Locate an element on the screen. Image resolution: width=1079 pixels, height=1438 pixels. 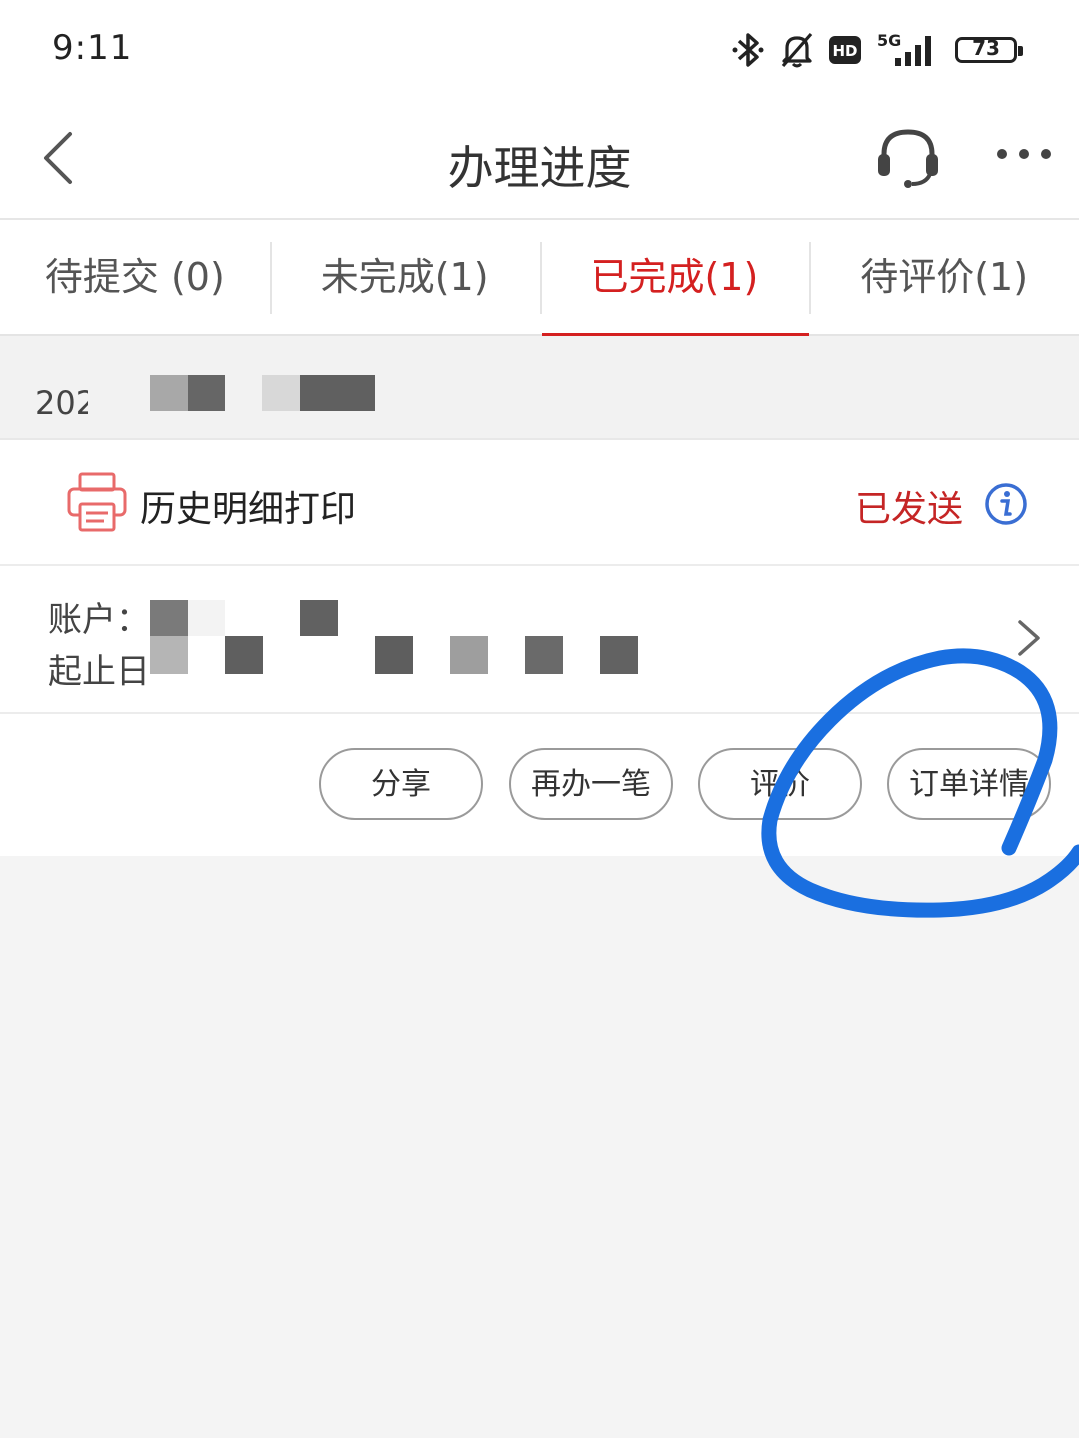
hd-icon: HD is located at coordinates (845, 50).